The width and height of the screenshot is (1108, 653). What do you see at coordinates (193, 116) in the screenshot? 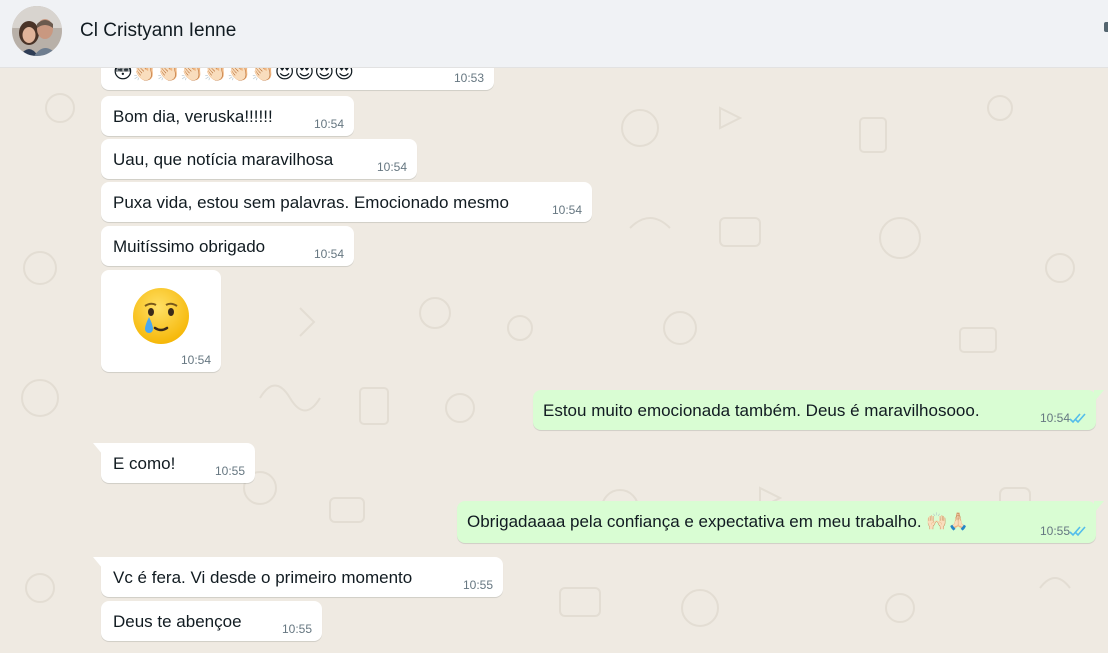
I see `message-text: Bom dia, veruska!!!!!!` at bounding box center [193, 116].